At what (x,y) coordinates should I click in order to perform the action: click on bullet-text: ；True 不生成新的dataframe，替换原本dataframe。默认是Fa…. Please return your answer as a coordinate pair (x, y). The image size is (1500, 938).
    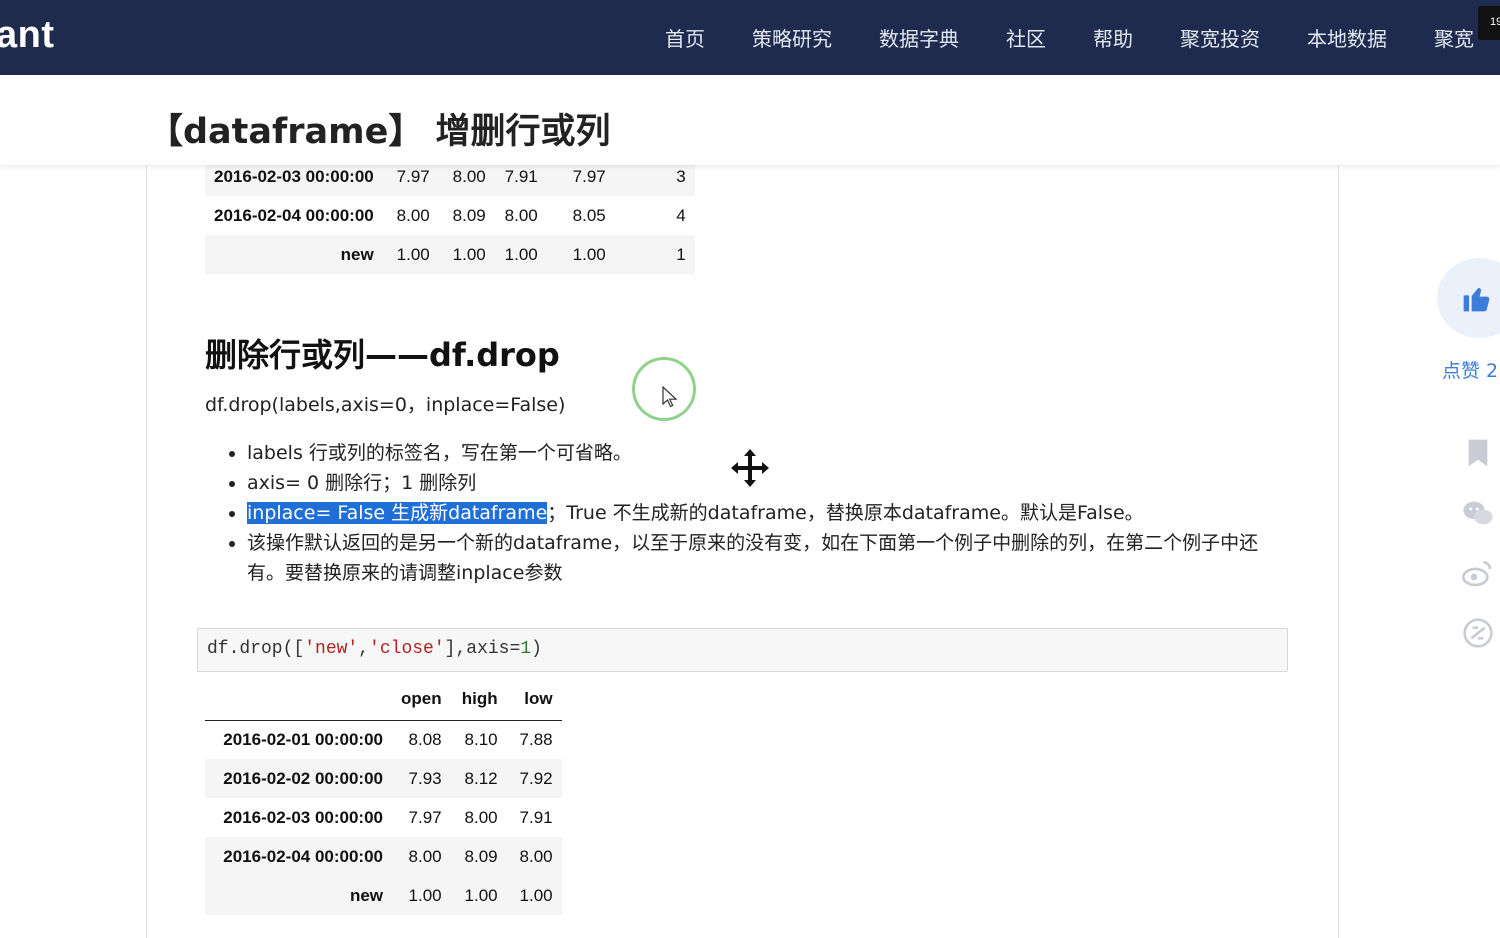
    Looking at the image, I should click on (845, 513).